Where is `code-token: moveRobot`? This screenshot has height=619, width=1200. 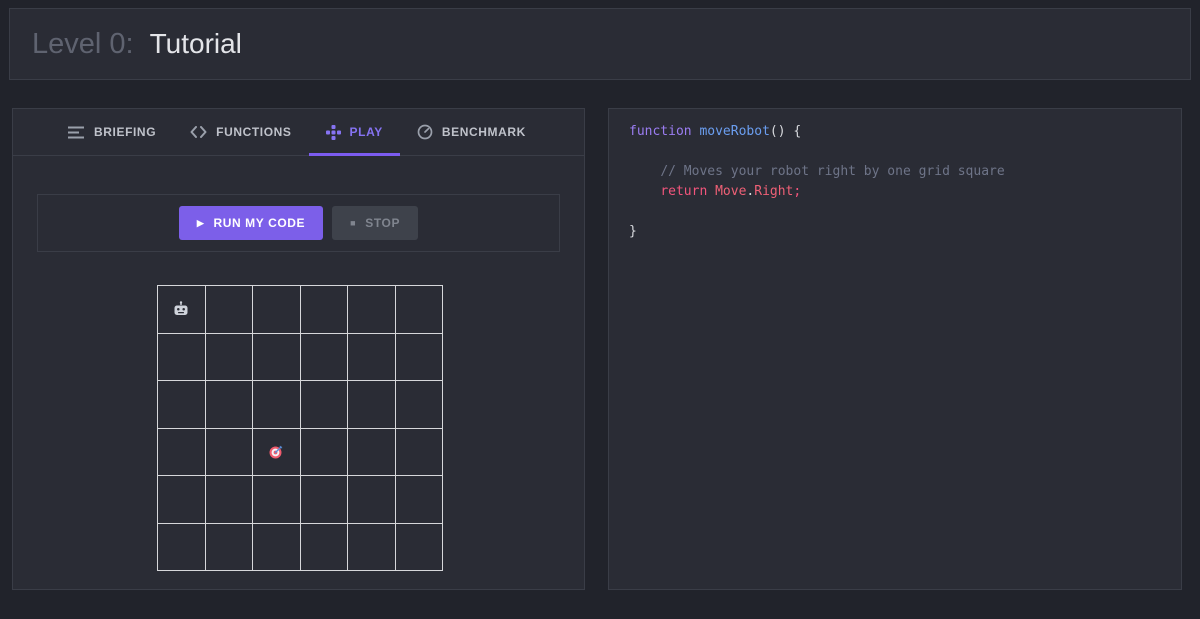
code-token: moveRobot is located at coordinates (734, 131).